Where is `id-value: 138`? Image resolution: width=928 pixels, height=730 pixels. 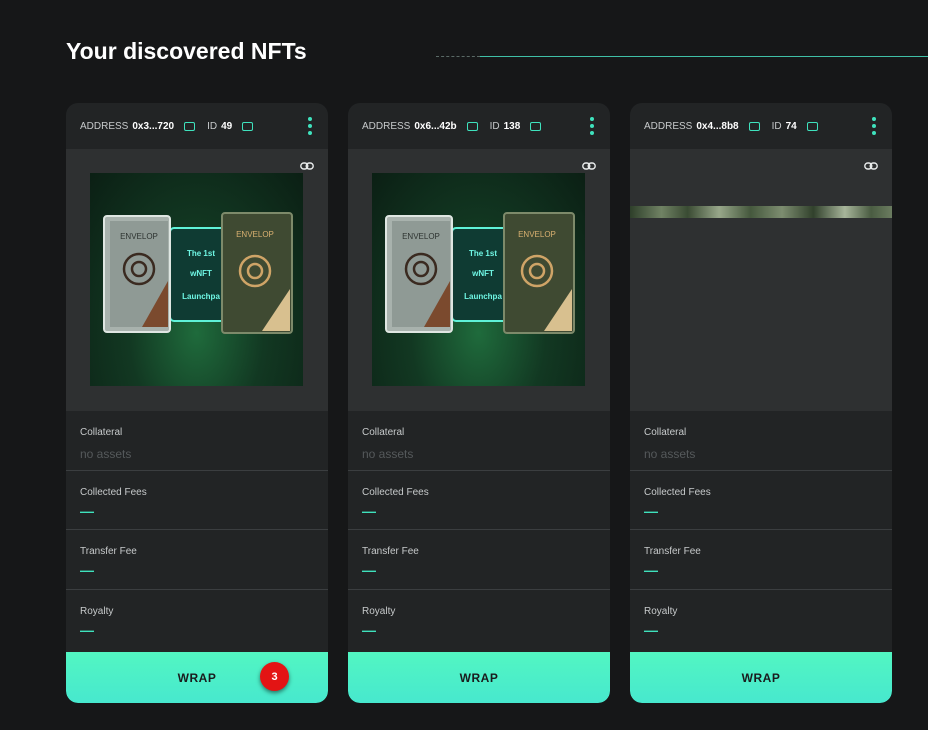 id-value: 138 is located at coordinates (512, 126).